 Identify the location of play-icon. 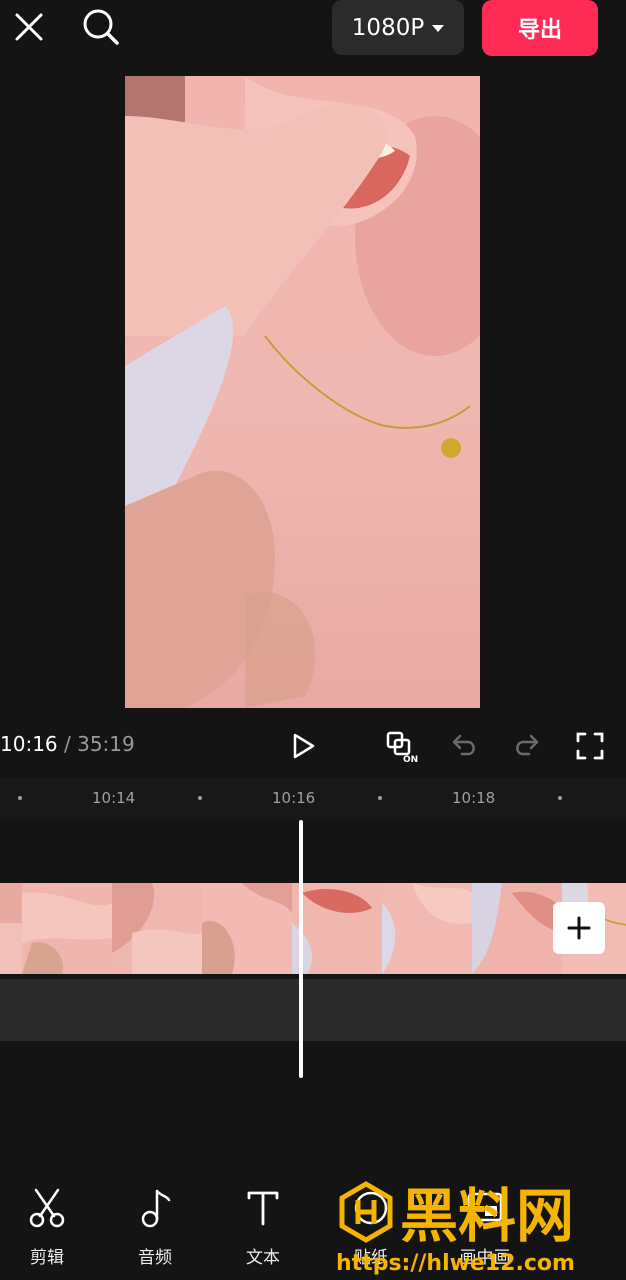
(303, 746).